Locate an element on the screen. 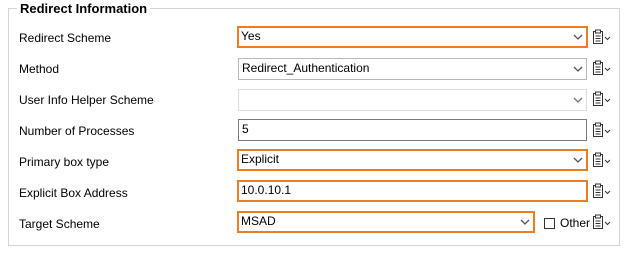 This screenshot has height=258, width=626. target-scheme-select: MSAD is located at coordinates (386, 222).